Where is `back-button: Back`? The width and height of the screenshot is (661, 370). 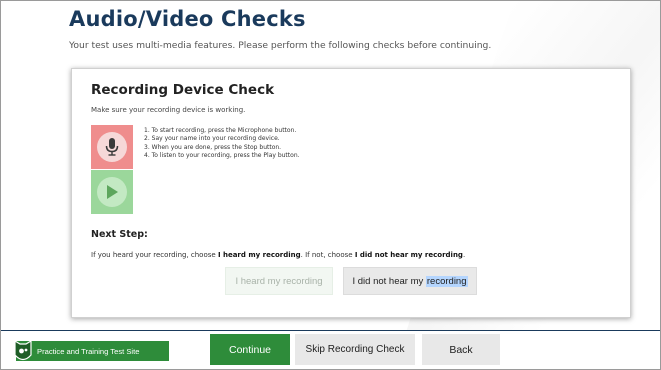
back-button: Back is located at coordinates (461, 349).